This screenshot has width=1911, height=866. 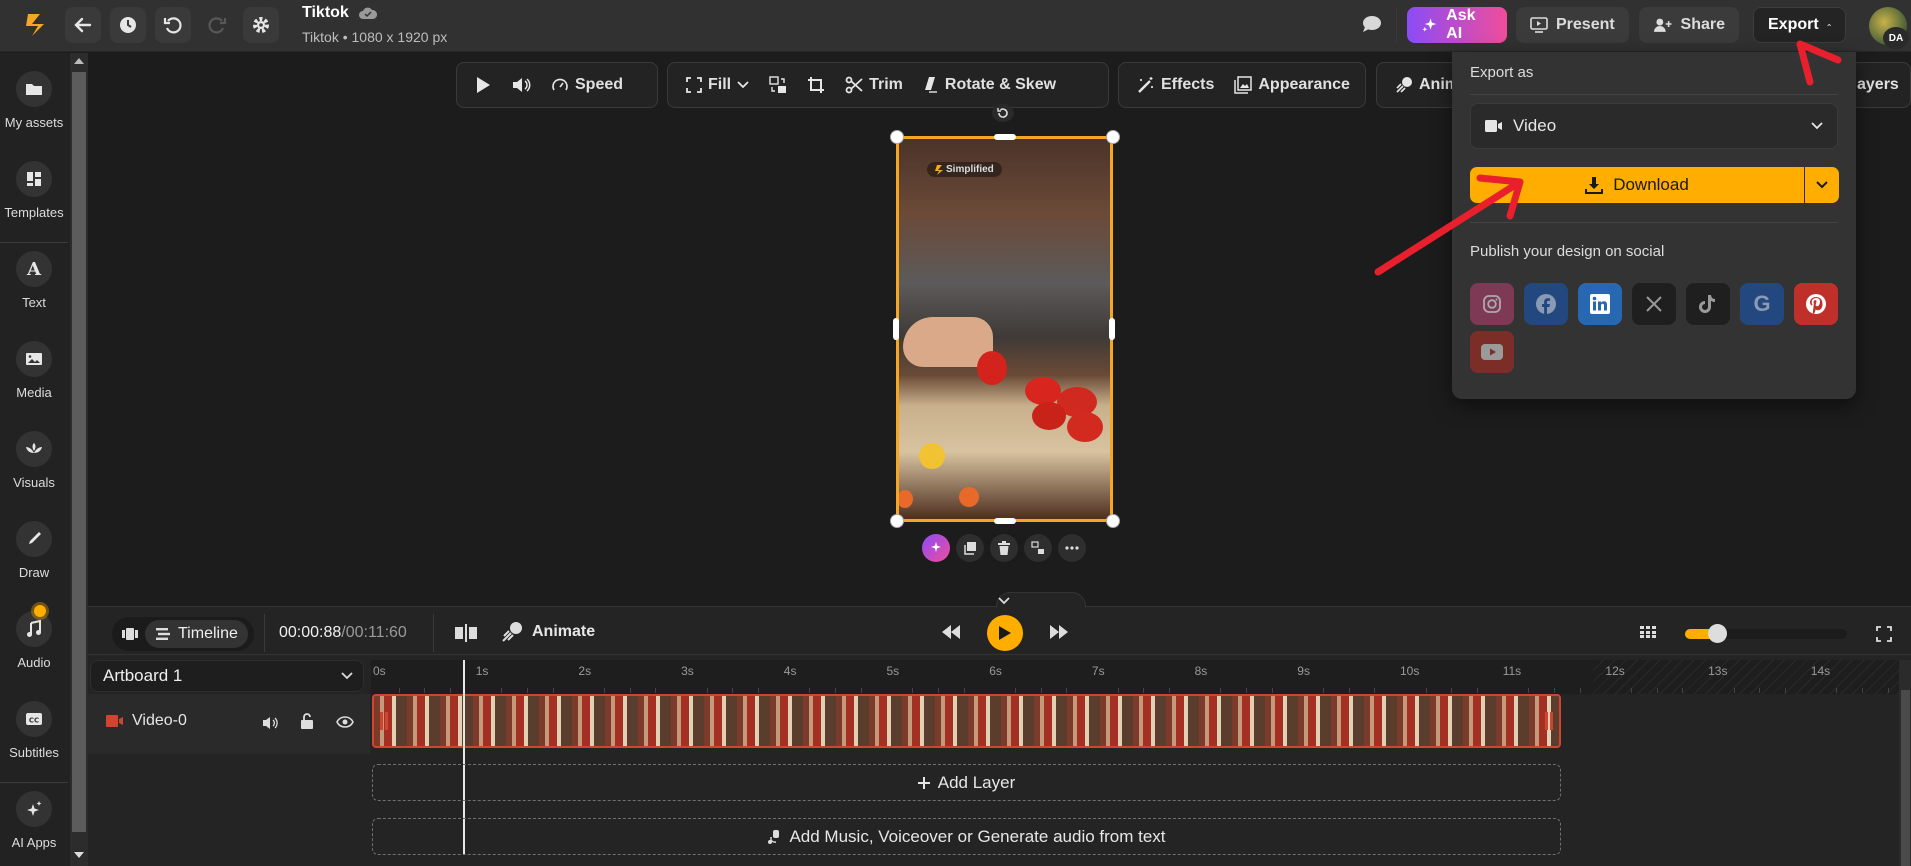 What do you see at coordinates (227, 676) in the screenshot?
I see `artboard-selector: Artboard 1` at bounding box center [227, 676].